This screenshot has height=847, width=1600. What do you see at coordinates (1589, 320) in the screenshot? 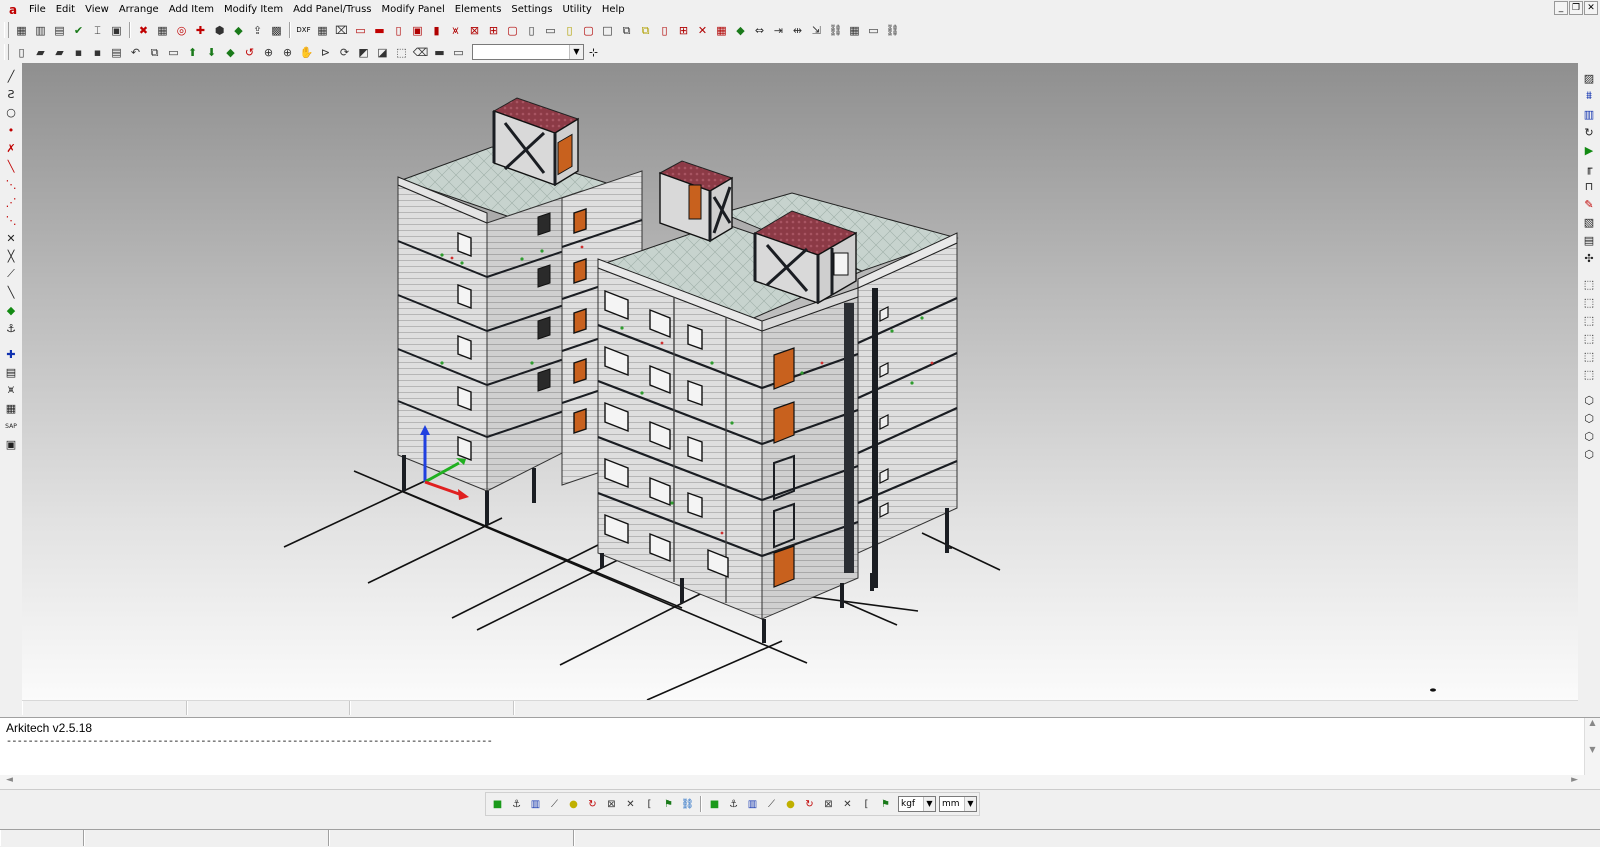
I see `iso-view-3-icon: ⬚` at bounding box center [1589, 320].